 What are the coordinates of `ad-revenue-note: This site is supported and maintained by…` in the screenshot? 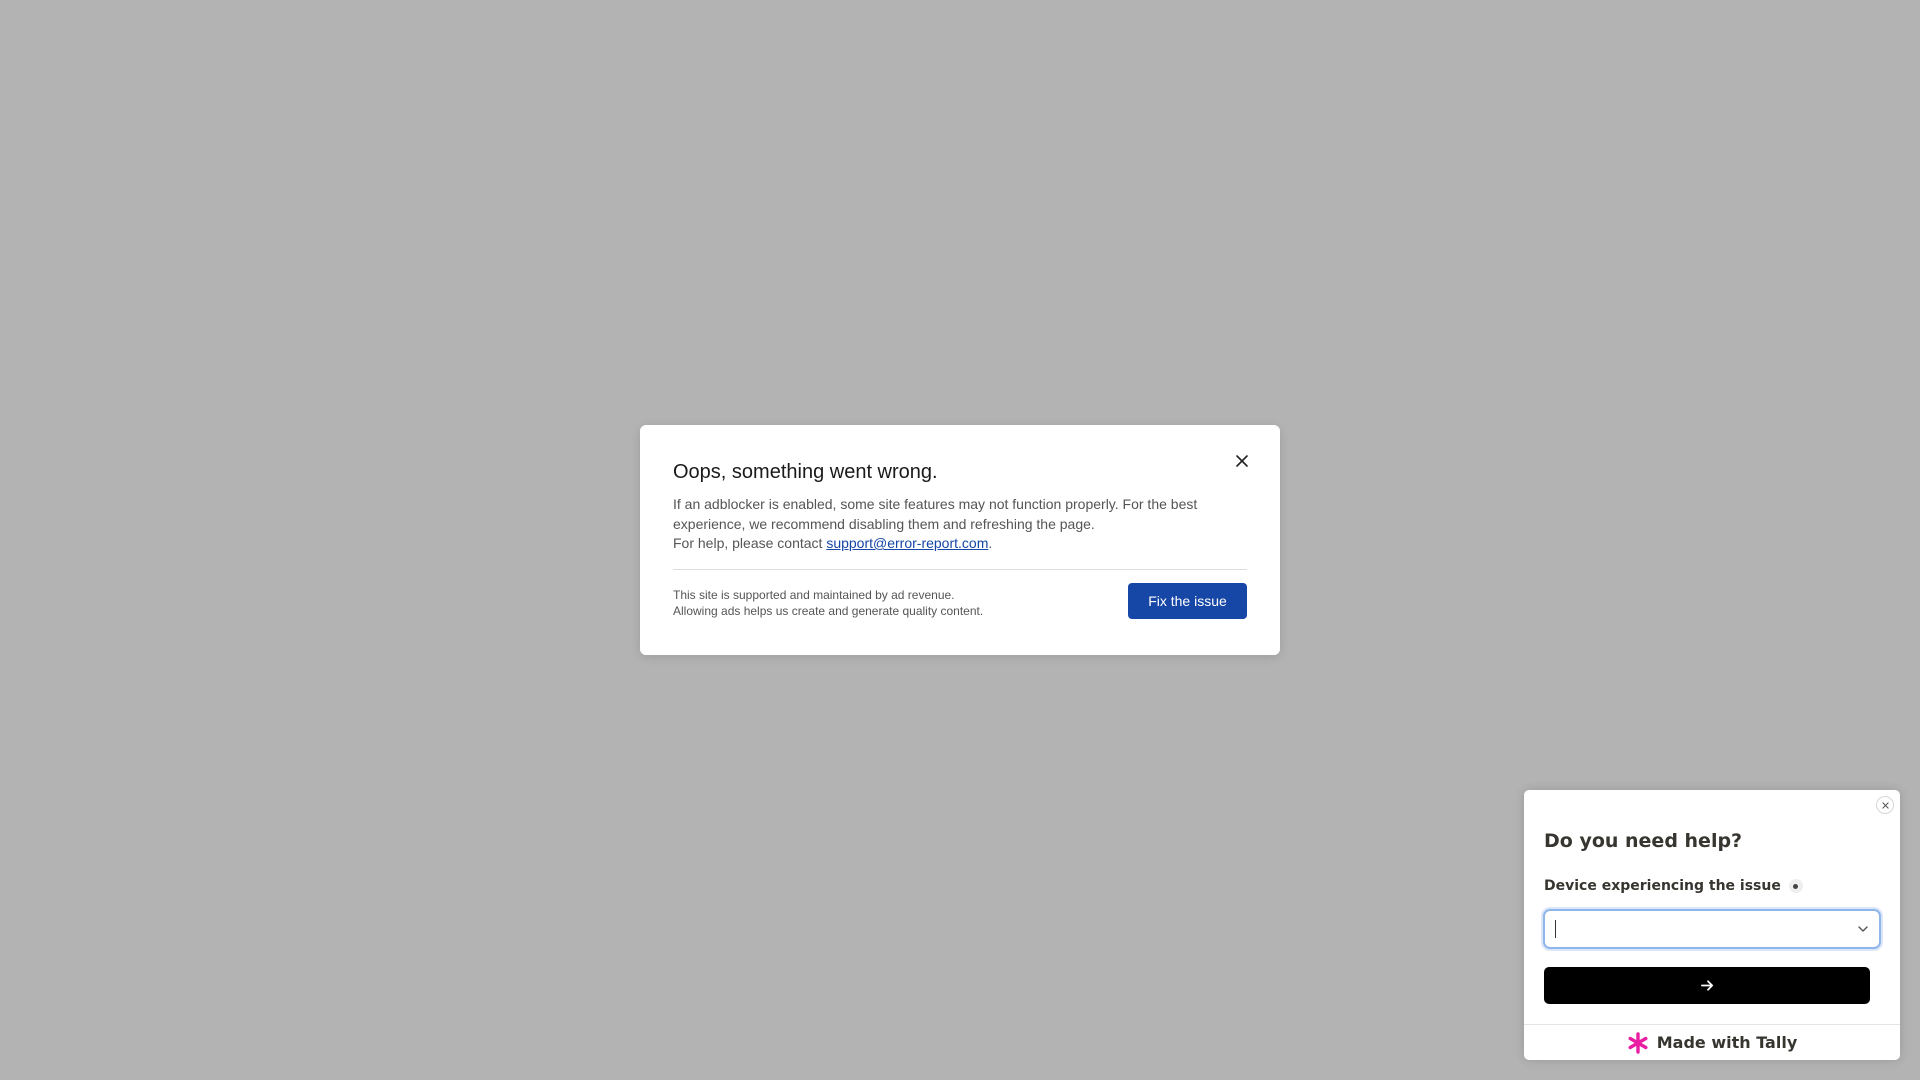 It's located at (828, 603).